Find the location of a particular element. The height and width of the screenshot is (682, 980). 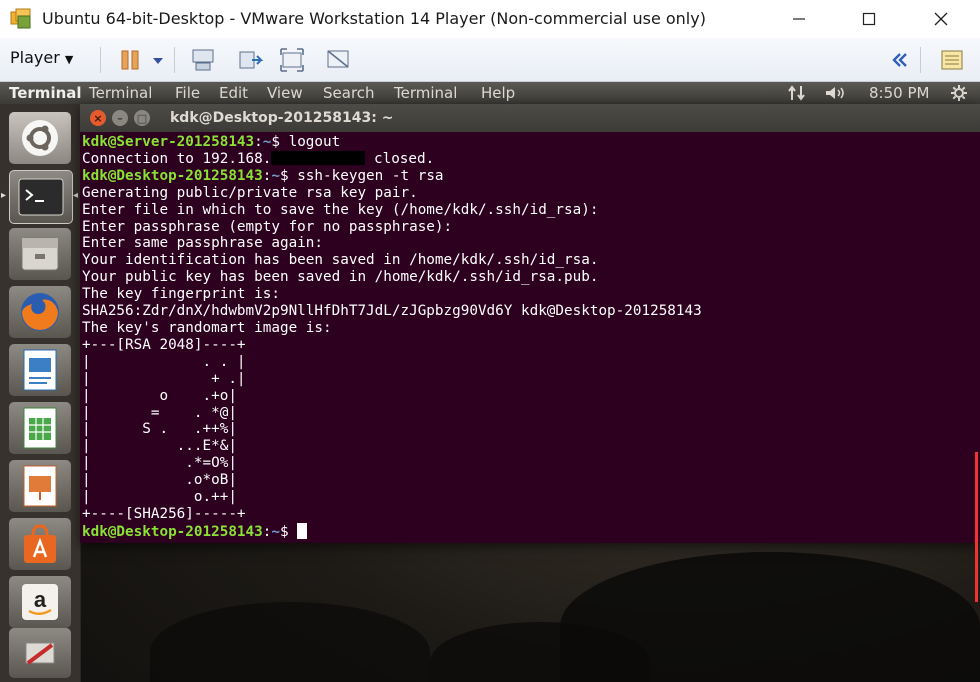

terminal-line: | o.++| is located at coordinates (527, 497).